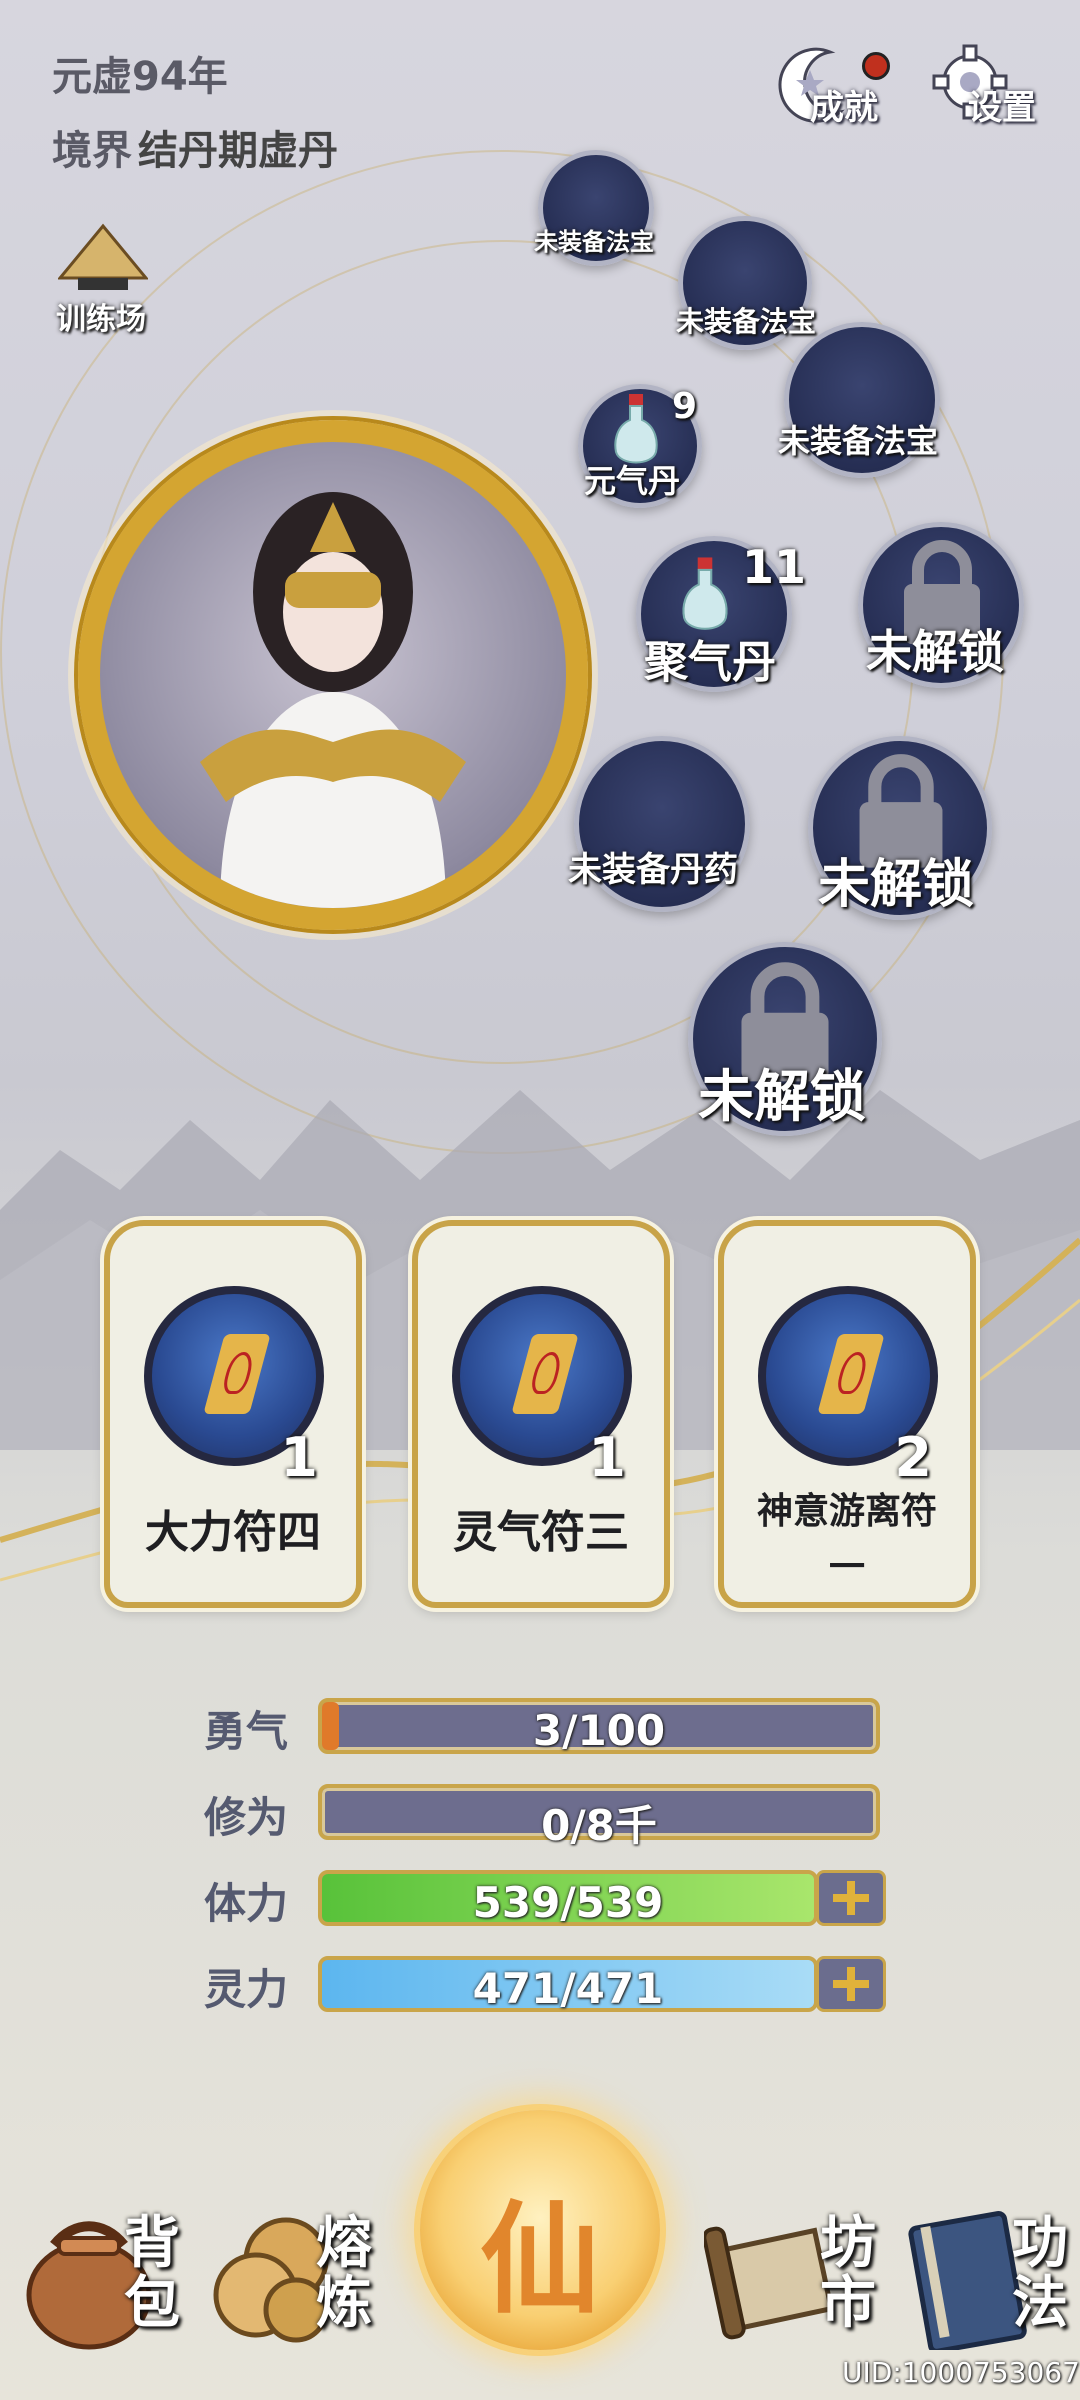 The width and height of the screenshot is (1080, 2400). I want to click on stamina-plus-button, so click(851, 1898).